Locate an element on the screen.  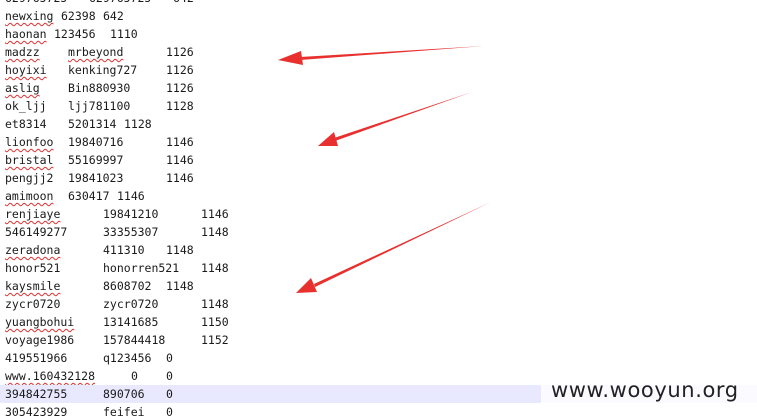
line-field: bristal is located at coordinates (29, 160).